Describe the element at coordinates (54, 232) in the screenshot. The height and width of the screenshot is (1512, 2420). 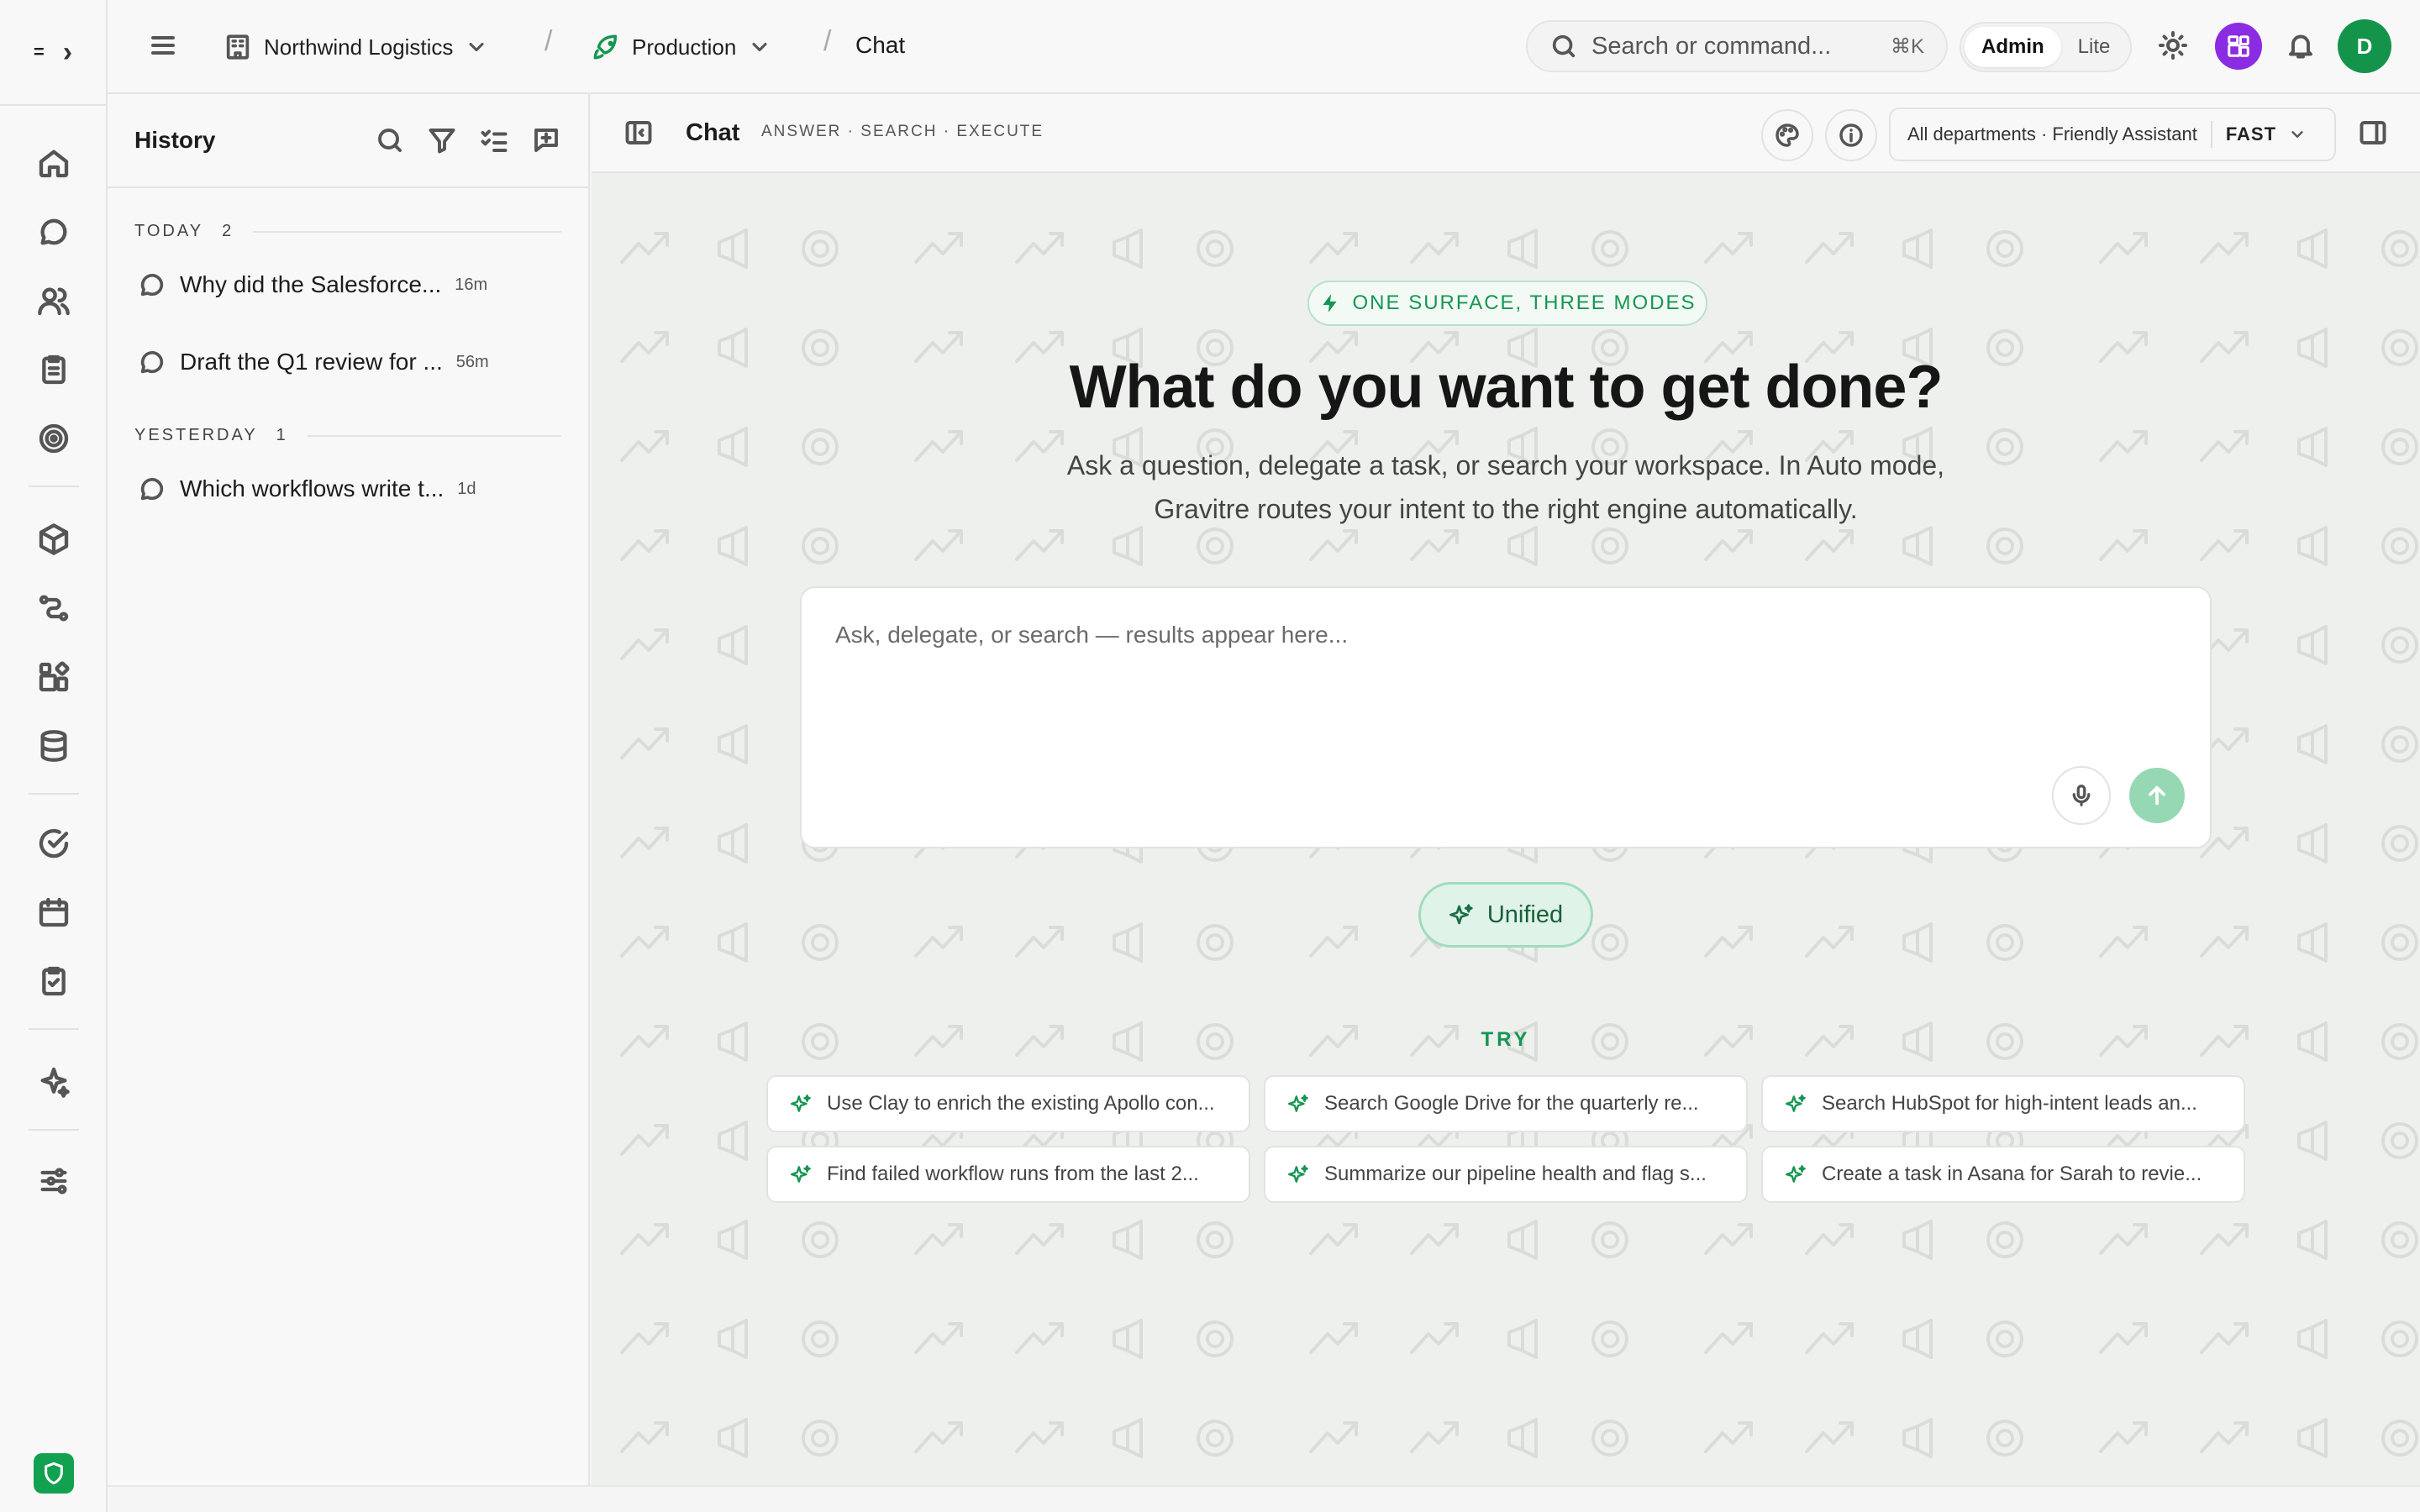
I see `chat-icon` at that location.